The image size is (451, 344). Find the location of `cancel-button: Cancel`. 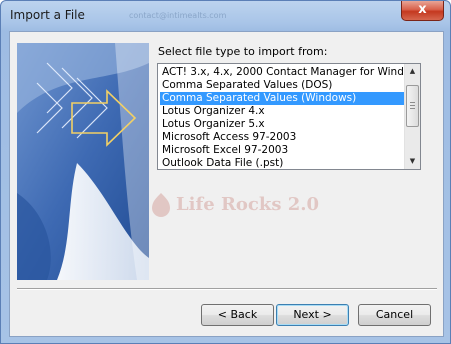

cancel-button: Cancel is located at coordinates (394, 315).